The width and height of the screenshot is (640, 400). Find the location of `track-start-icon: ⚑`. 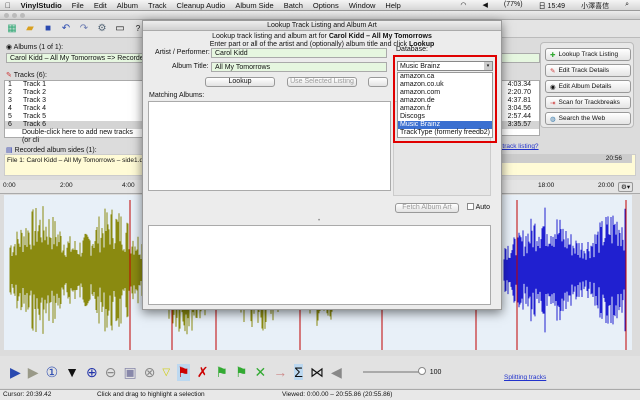

track-start-icon: ⚑ is located at coordinates (241, 372).